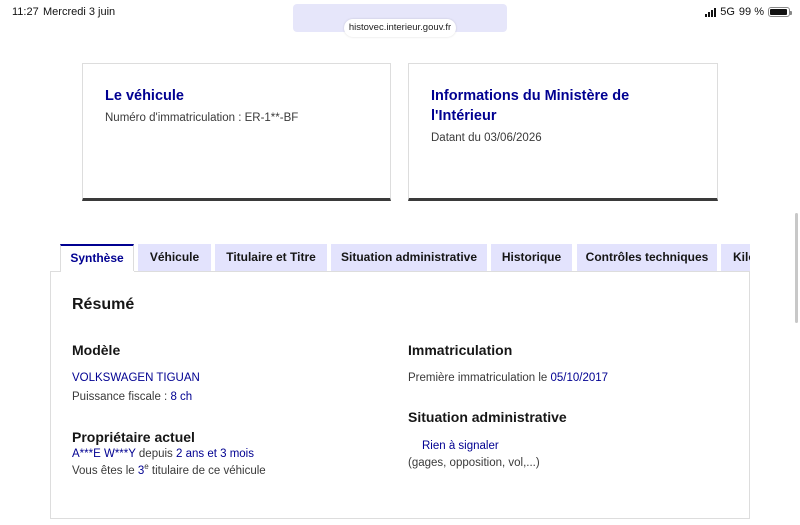  Describe the element at coordinates (97, 258) in the screenshot. I see `tab-synthese: Synthèse` at that location.